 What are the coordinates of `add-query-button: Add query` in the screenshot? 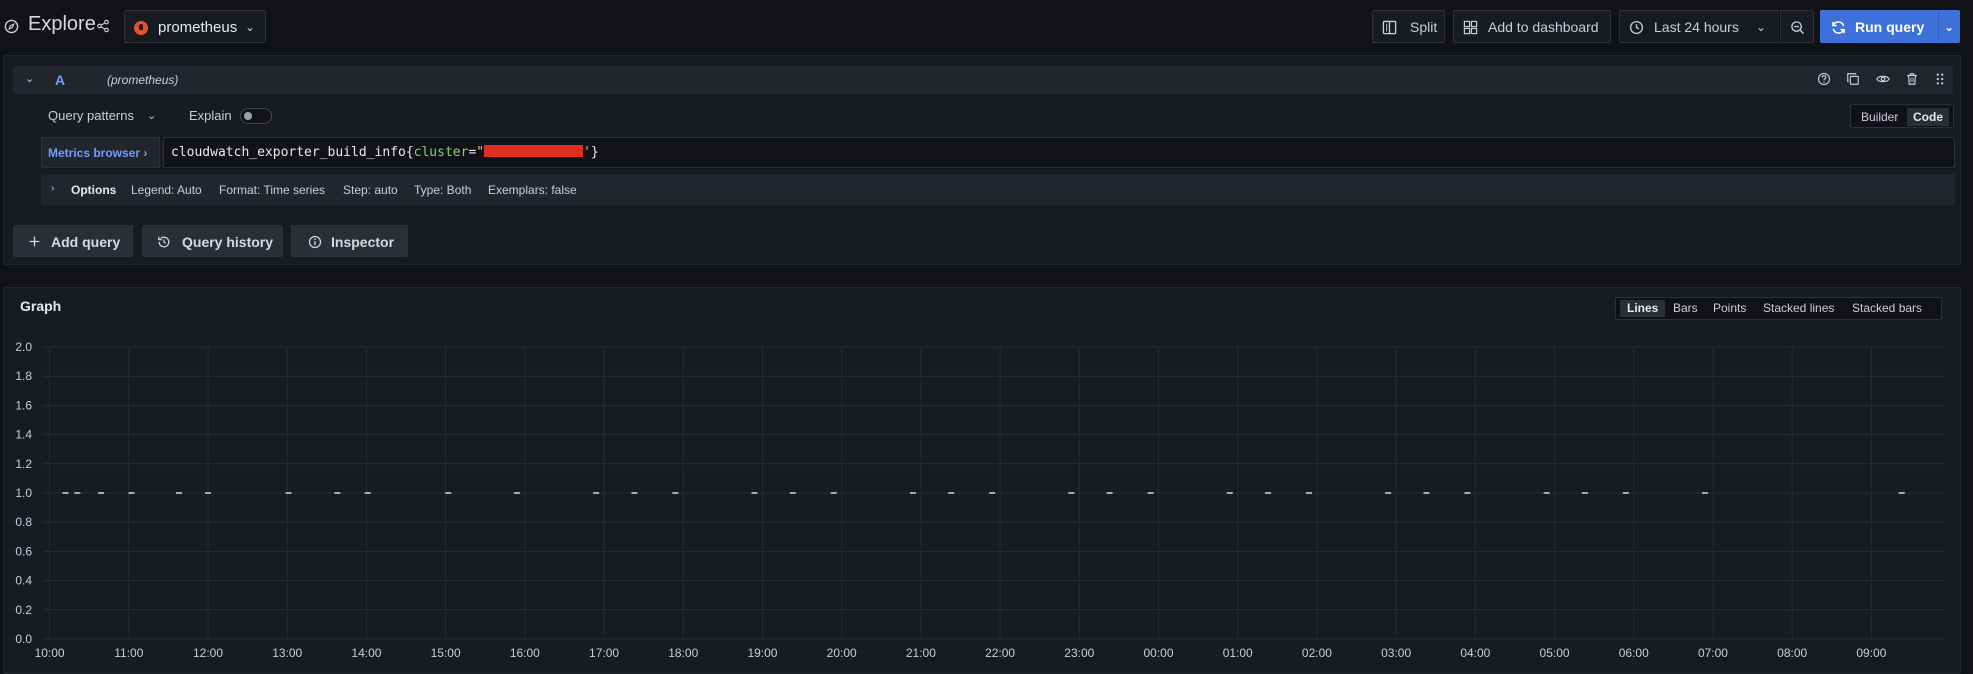 It's located at (73, 241).